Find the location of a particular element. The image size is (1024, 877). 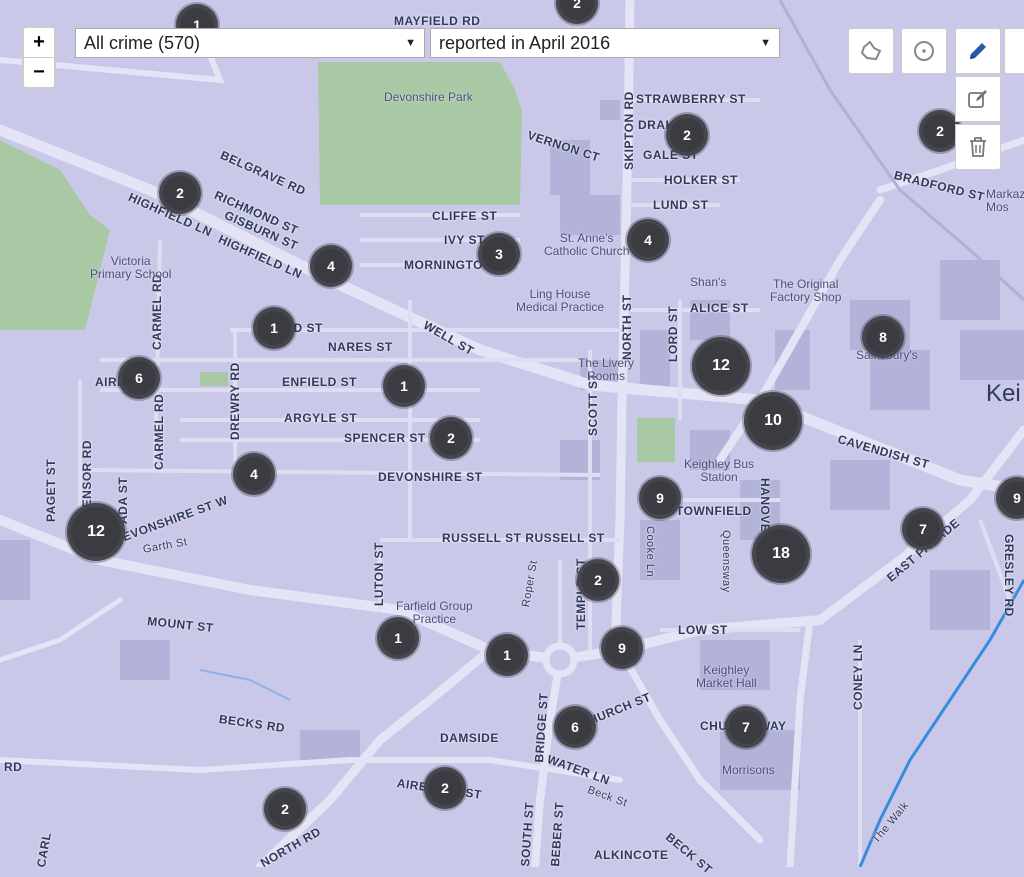

place-label: St. Anne's Catholic Church is located at coordinates (587, 244).